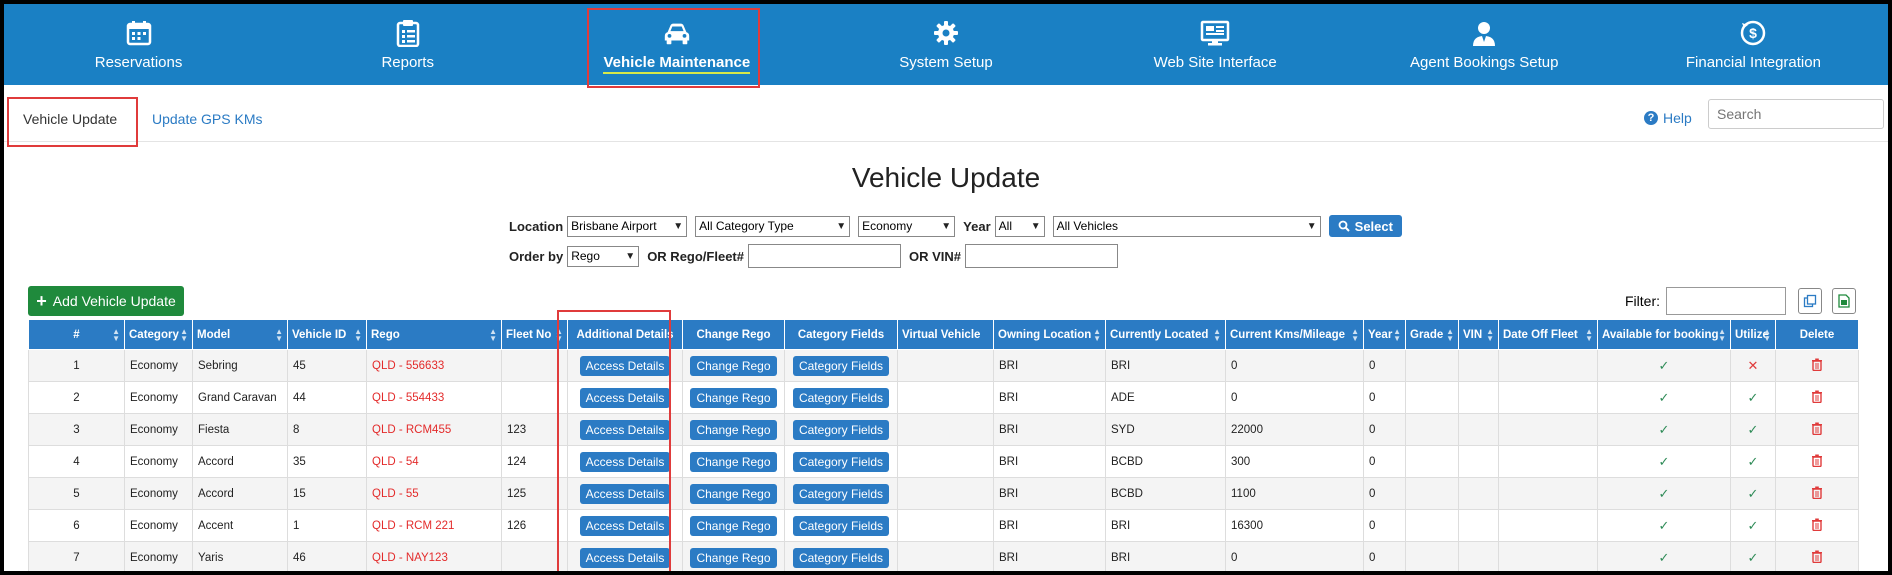 The image size is (1892, 575). Describe the element at coordinates (945, 44) in the screenshot. I see `nav-system-setup: System Setup` at that location.